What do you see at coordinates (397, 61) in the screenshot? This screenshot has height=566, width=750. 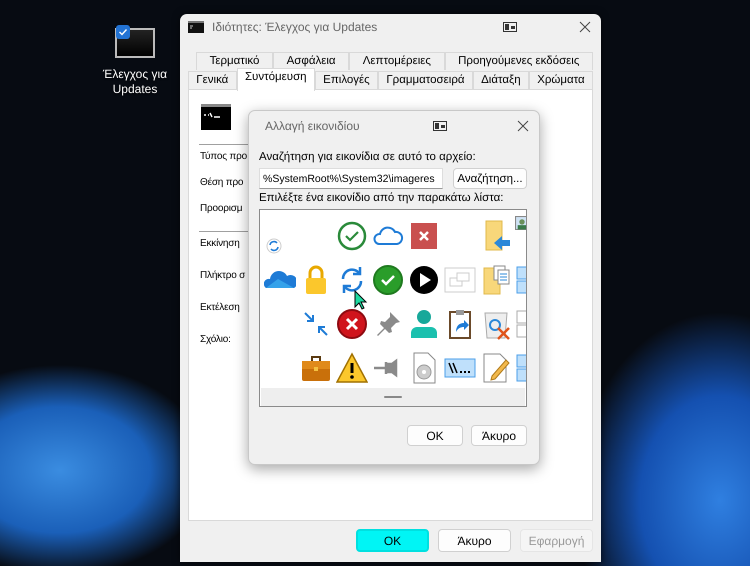 I see `tab: Λεπτομέρειες` at bounding box center [397, 61].